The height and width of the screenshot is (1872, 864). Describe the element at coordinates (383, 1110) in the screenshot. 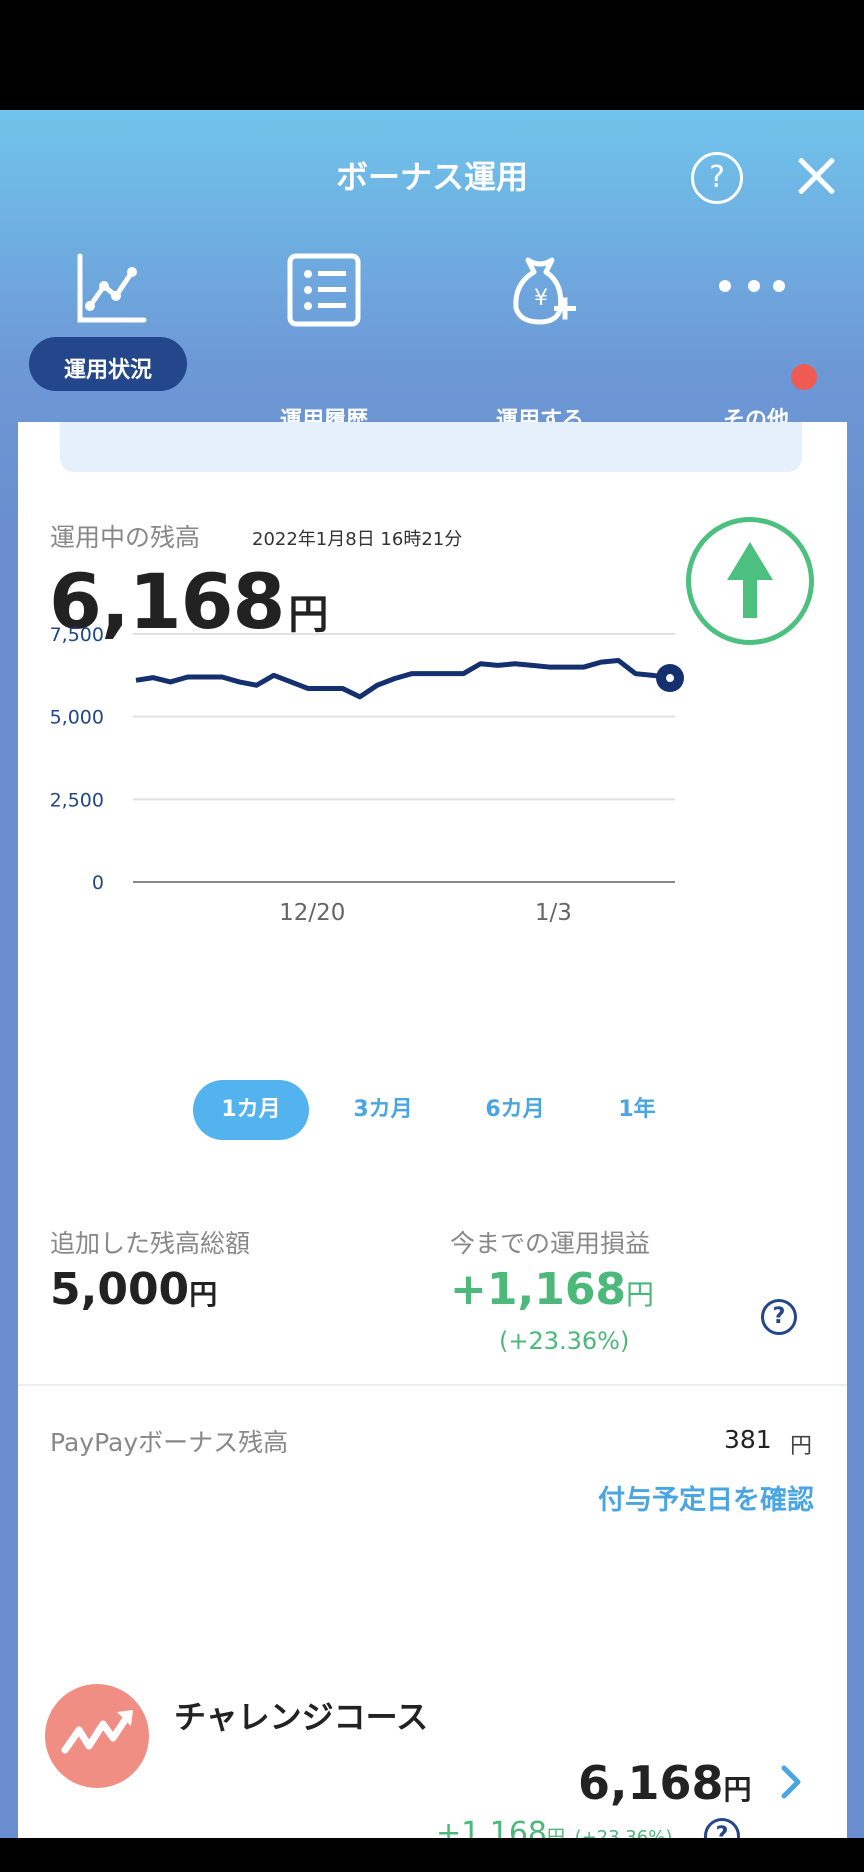

I see `period-3m-button: 3カ月` at that location.